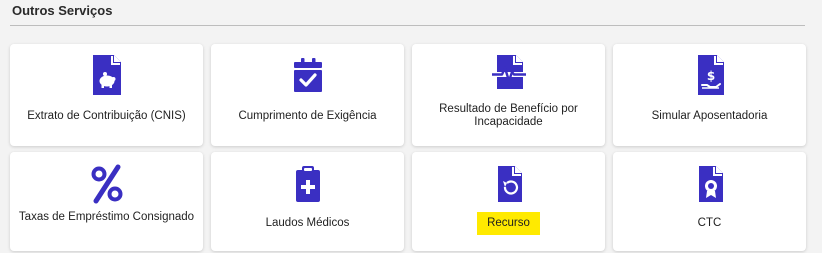 The height and width of the screenshot is (253, 822). Describe the element at coordinates (709, 116) in the screenshot. I see `card-label: Simular Aposentadoria` at that location.